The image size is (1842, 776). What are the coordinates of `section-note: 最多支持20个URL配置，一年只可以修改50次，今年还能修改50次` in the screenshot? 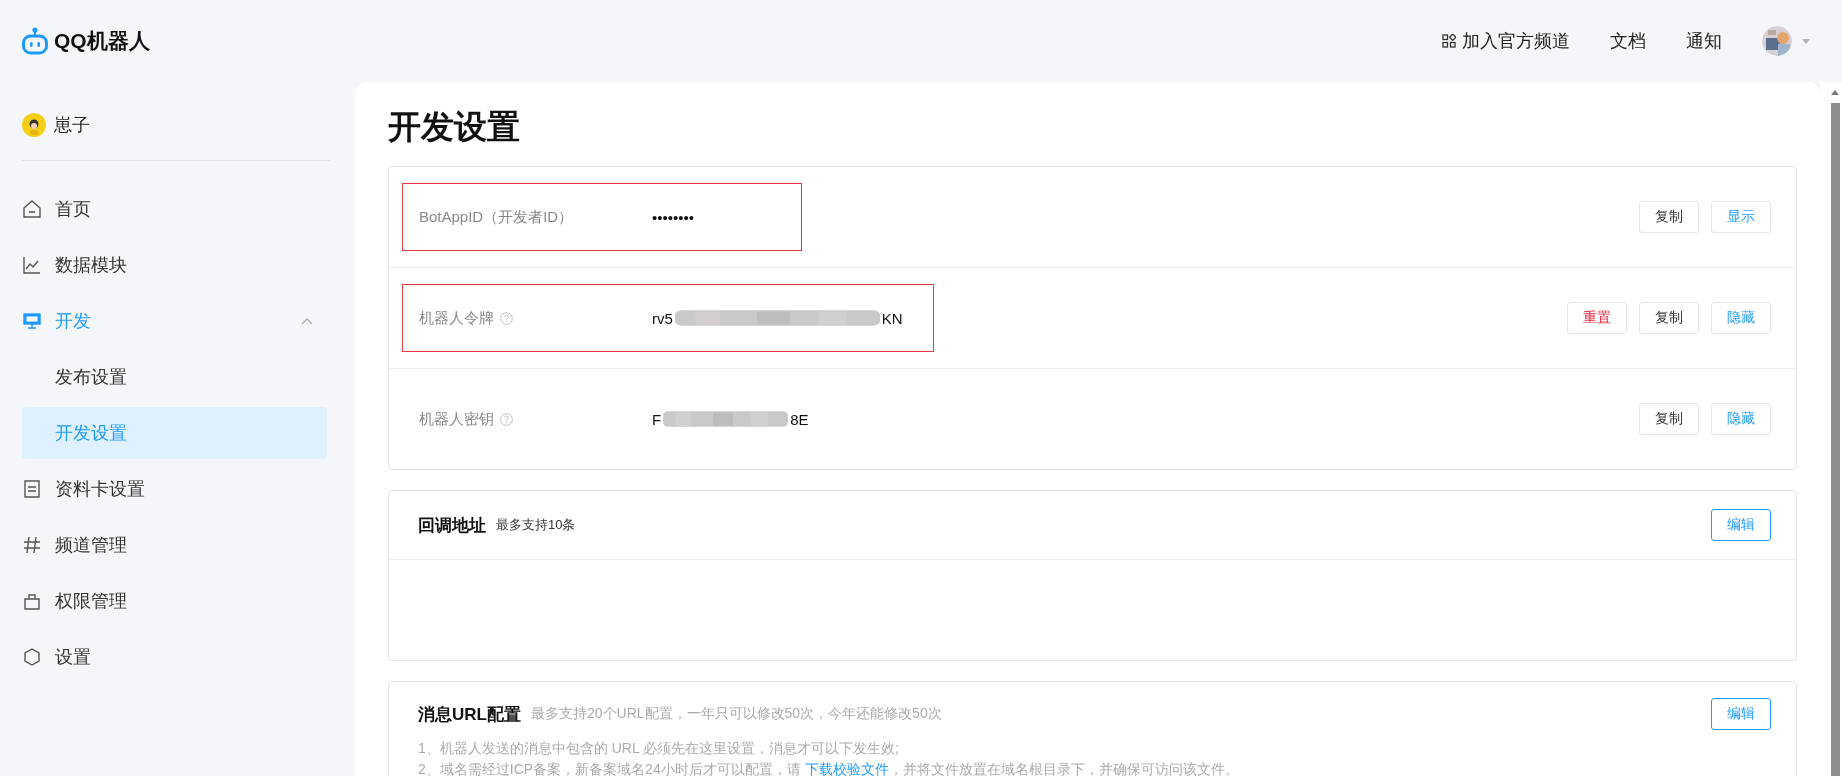 It's located at (736, 714).